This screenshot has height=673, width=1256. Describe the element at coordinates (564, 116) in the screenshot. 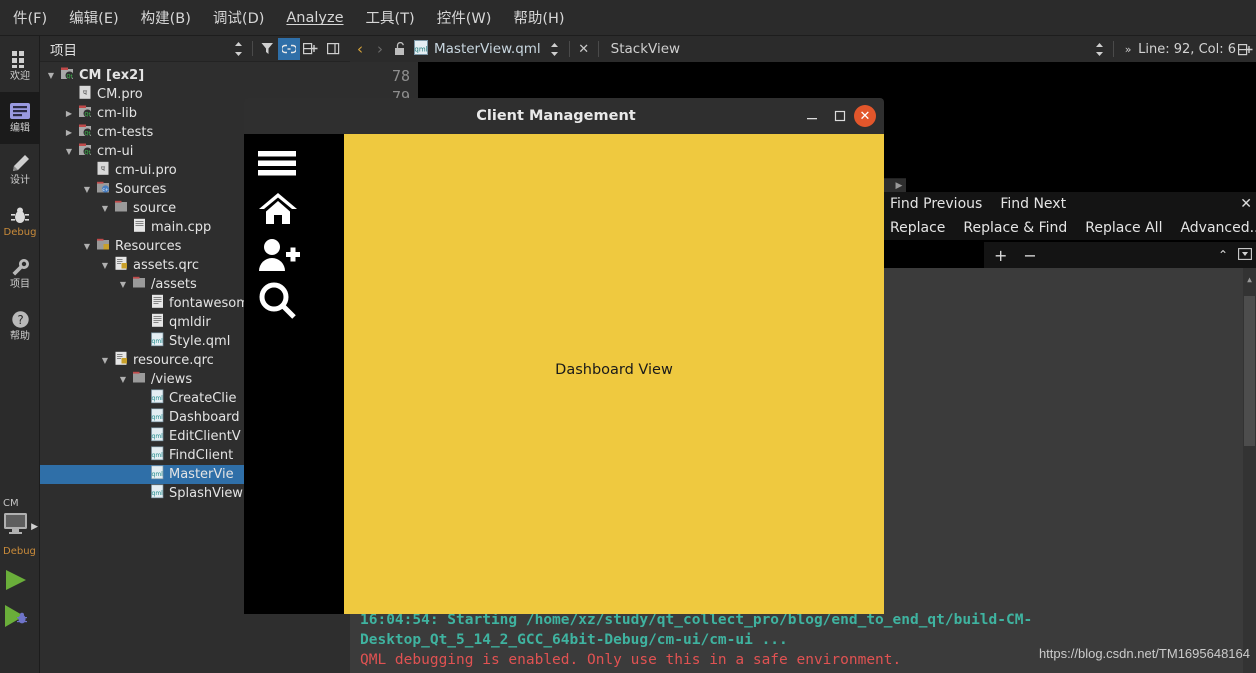

I see `dialog-title-bar: Client Management ✕` at that location.